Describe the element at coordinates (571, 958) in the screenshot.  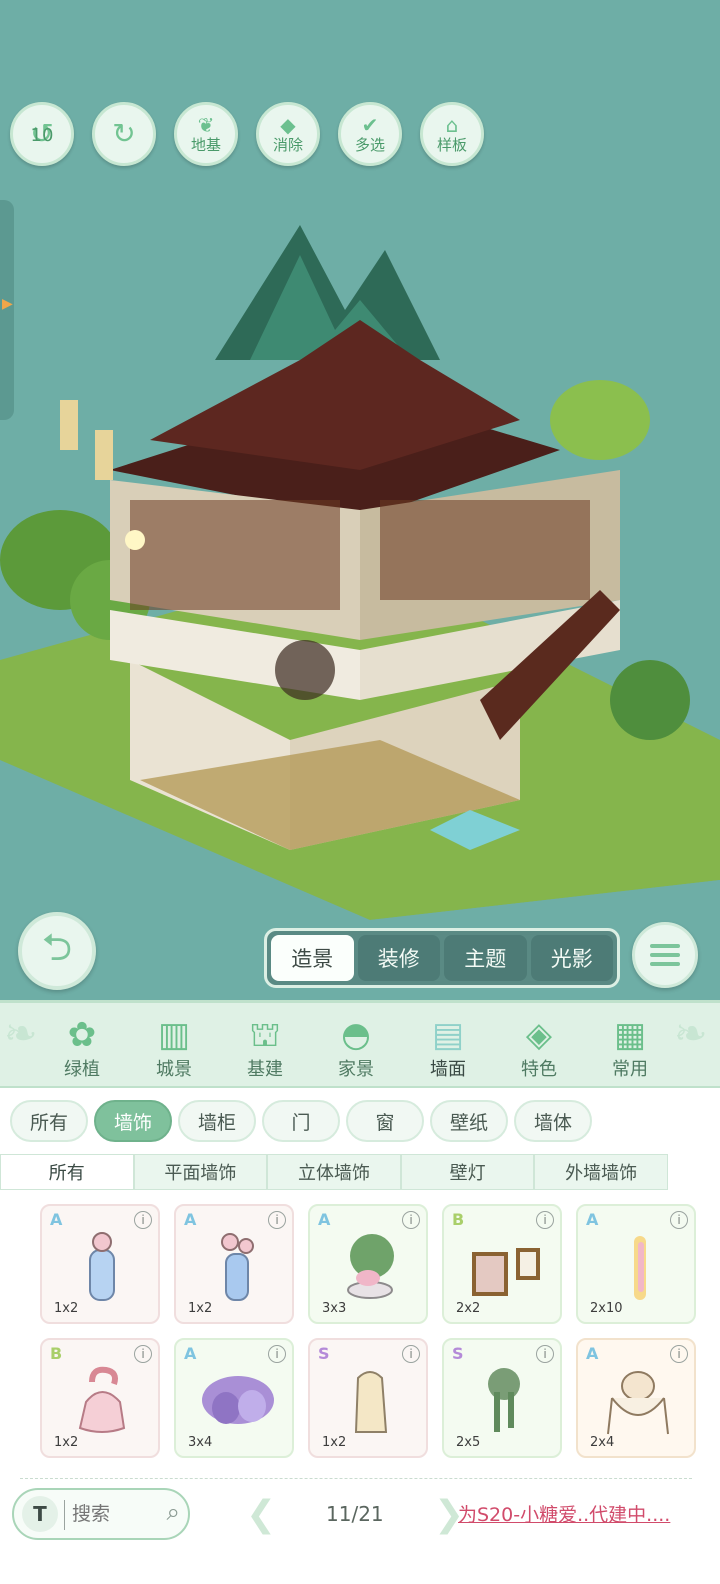
I see `tab-lighting: 光影` at that location.